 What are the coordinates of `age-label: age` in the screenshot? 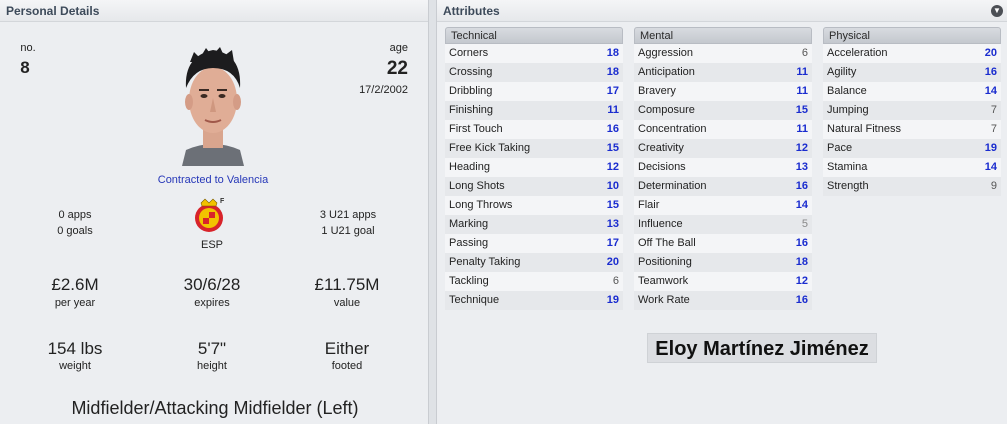 It's located at (398, 48).